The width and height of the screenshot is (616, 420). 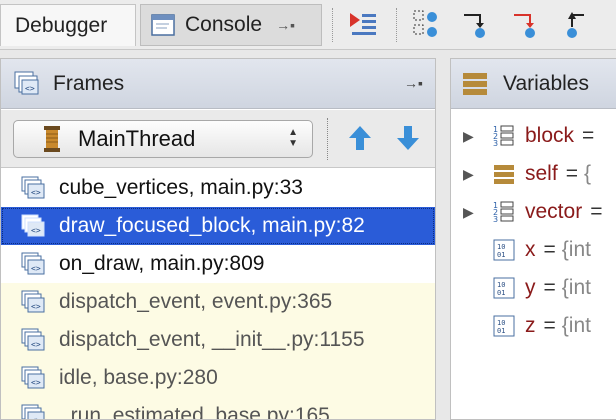 I want to click on variable-row: ▶ 1 2 3 vector =, so click(x=533, y=212).